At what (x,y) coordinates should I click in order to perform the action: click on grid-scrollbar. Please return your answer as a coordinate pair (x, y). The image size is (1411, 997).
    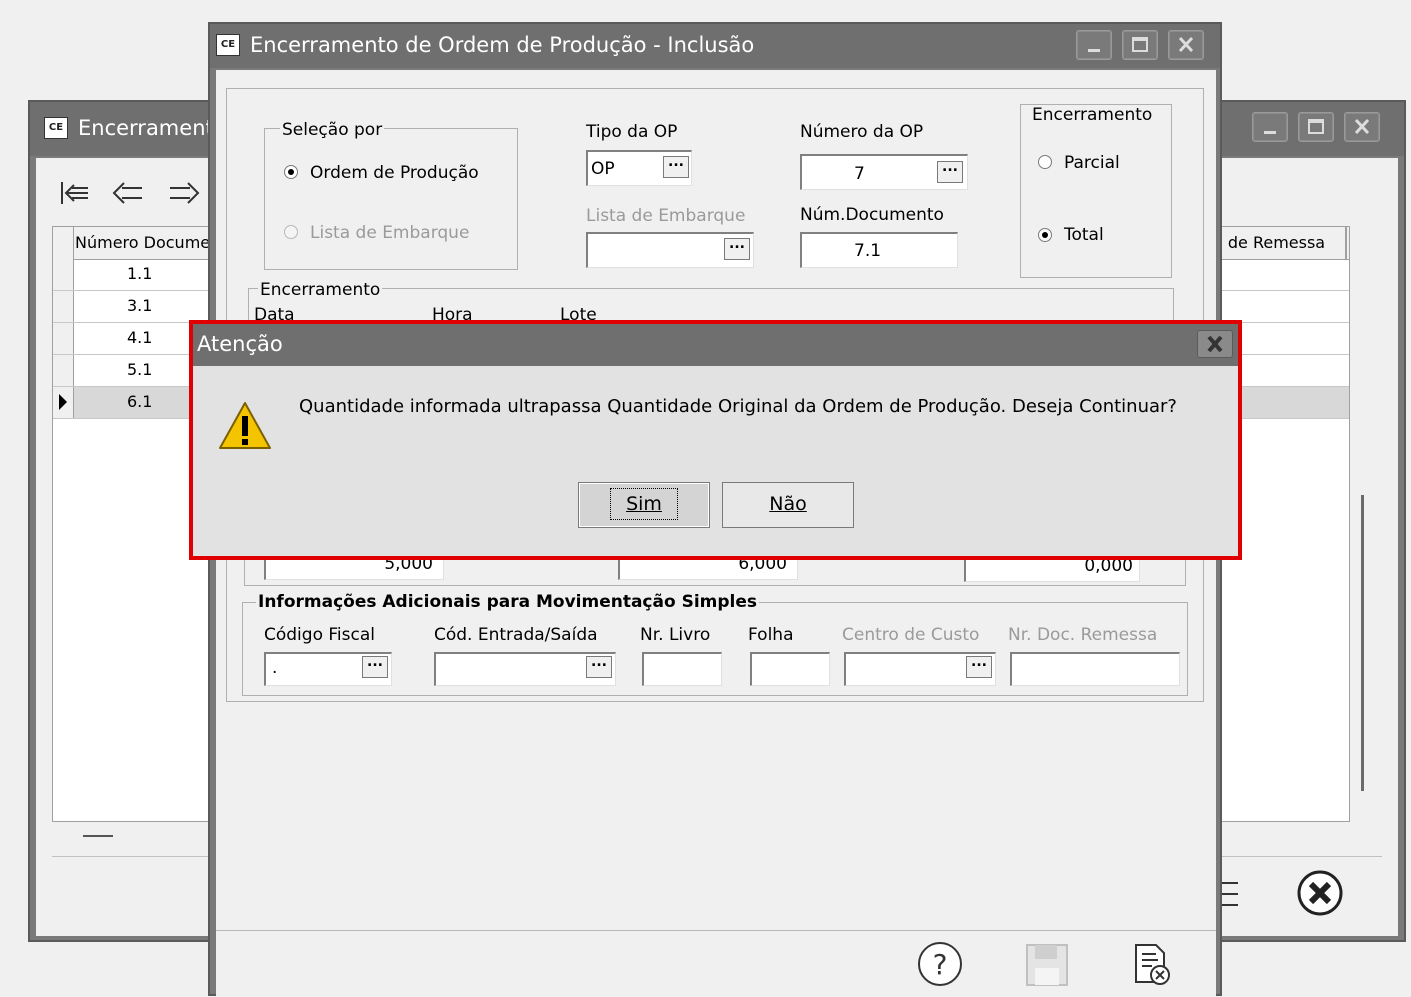
    Looking at the image, I should click on (1362, 643).